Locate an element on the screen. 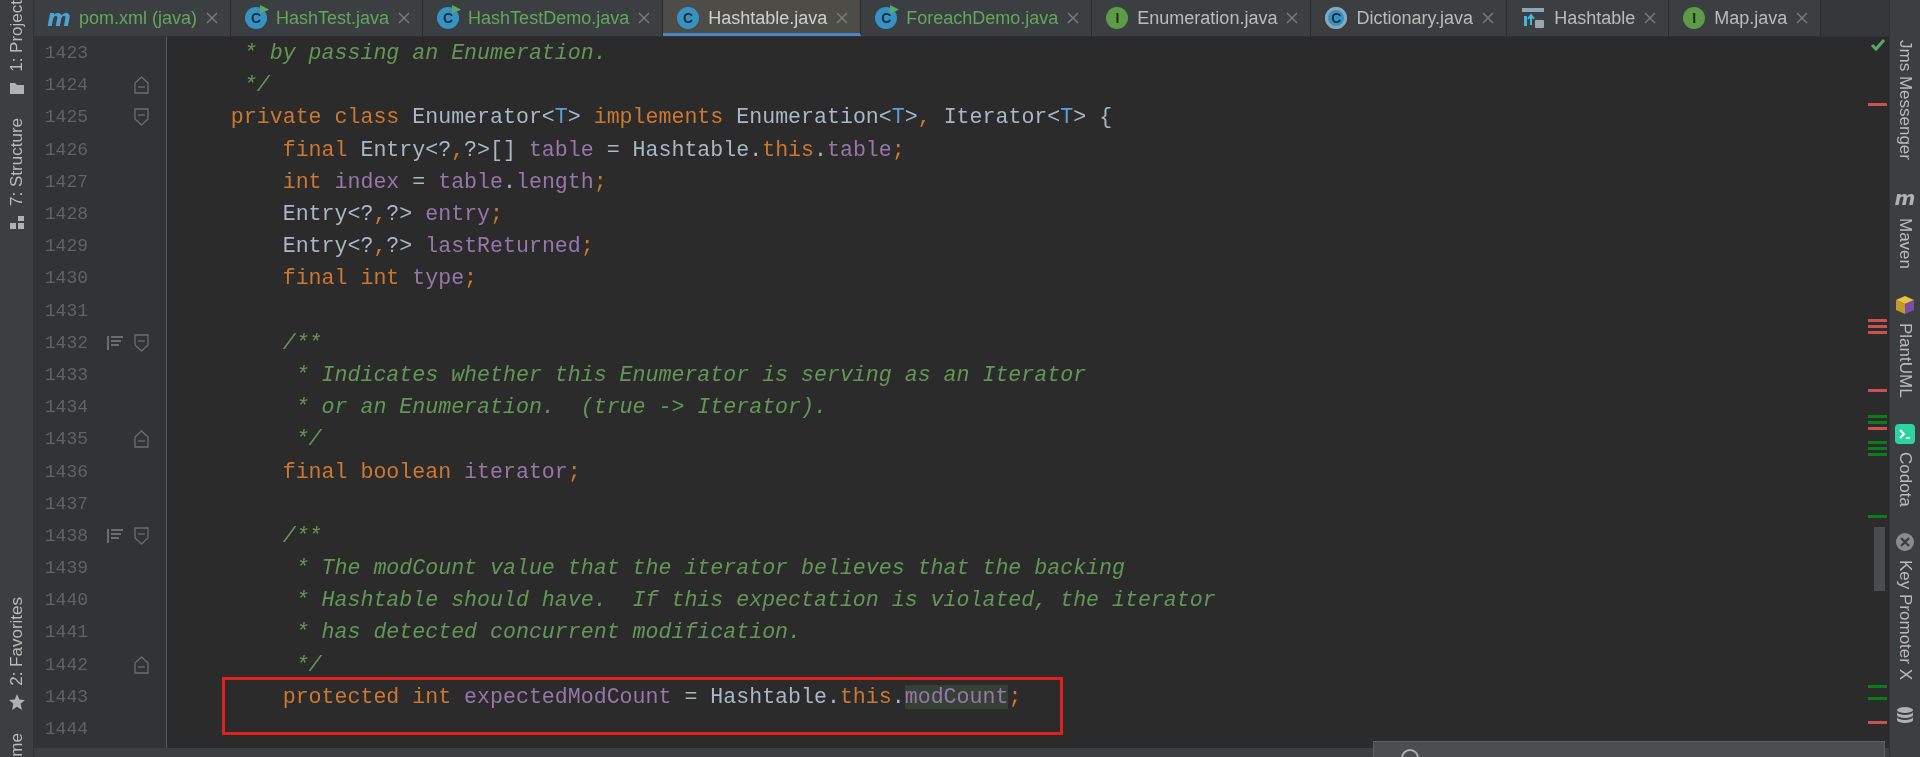  abstract-class-icon: C is located at coordinates (1336, 18).